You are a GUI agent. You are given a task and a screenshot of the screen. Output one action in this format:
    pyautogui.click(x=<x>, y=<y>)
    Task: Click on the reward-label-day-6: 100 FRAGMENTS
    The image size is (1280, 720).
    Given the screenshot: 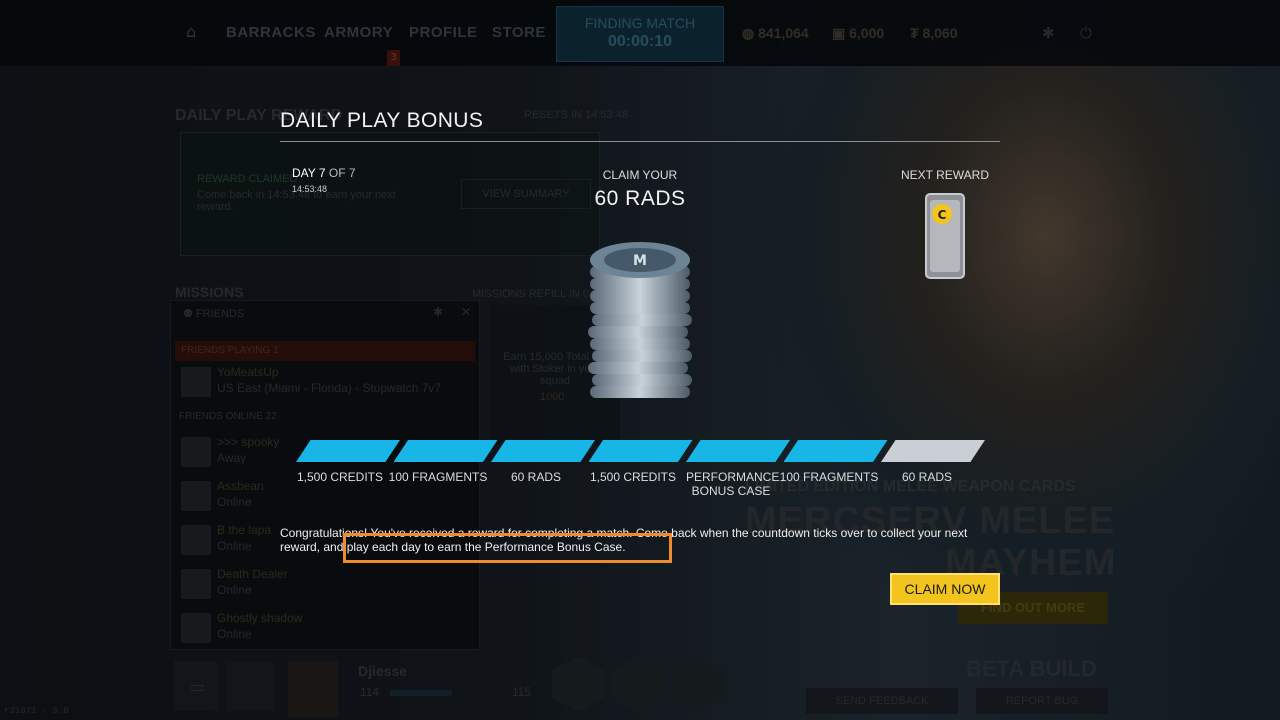 What is the action you would take?
    pyautogui.click(x=829, y=477)
    